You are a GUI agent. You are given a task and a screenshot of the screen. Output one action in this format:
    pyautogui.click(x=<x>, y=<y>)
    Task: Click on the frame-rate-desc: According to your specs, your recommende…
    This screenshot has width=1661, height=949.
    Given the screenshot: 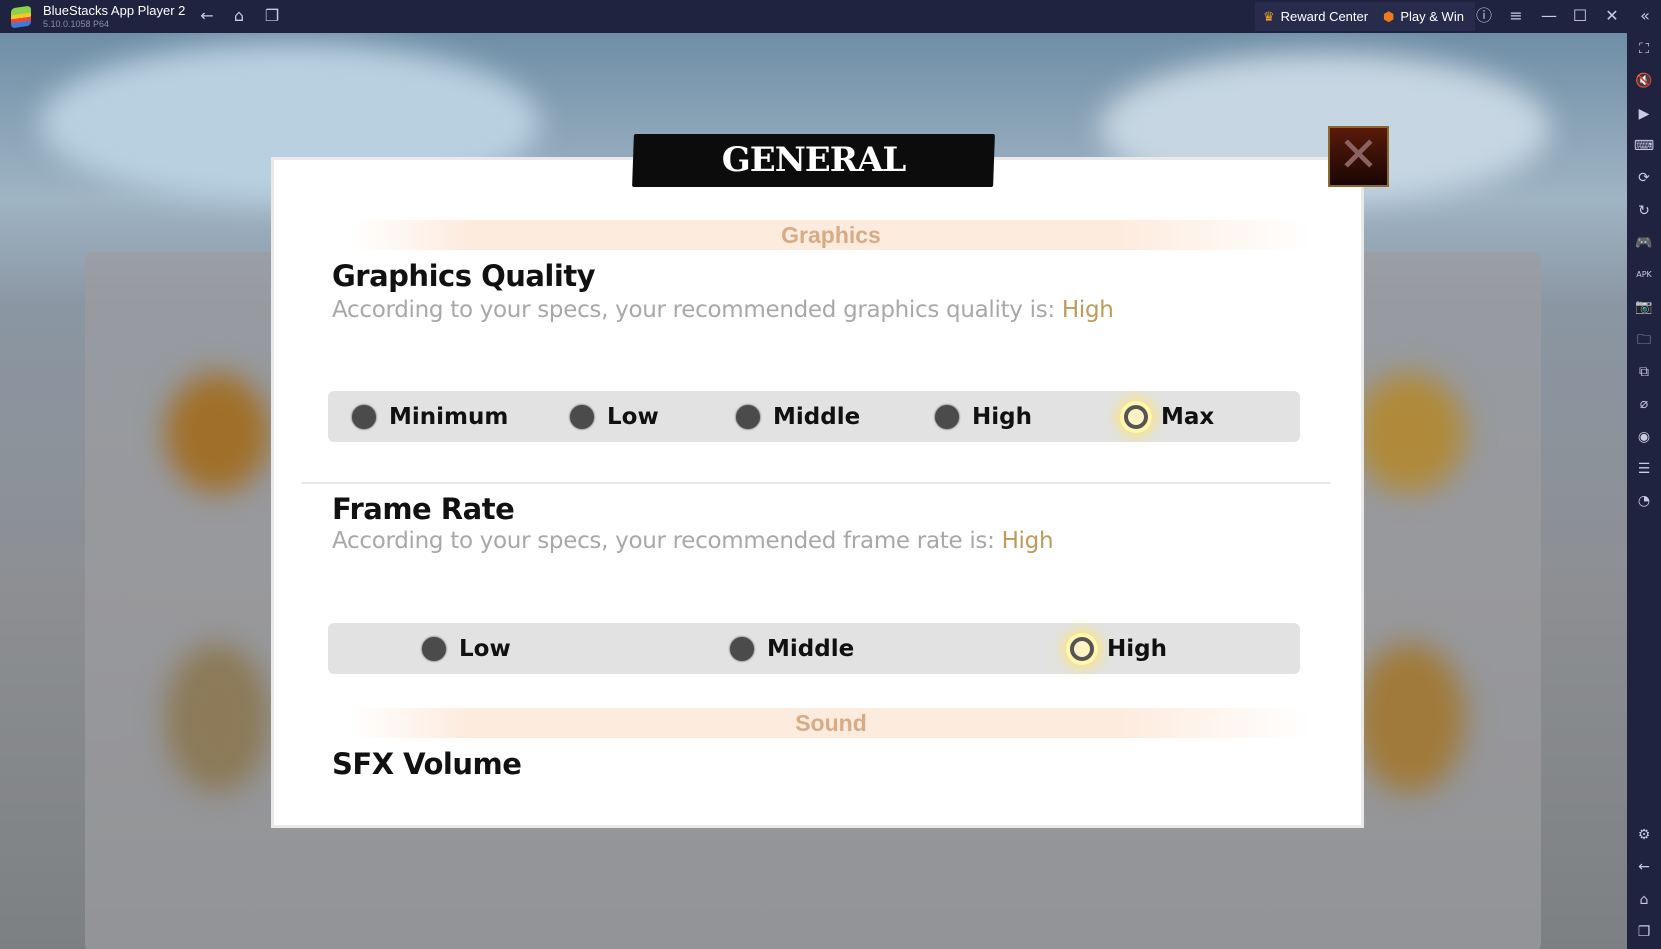 What is the action you would take?
    pyautogui.click(x=693, y=541)
    